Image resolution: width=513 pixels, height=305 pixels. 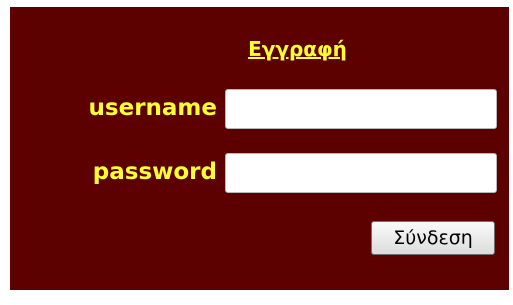 What do you see at coordinates (433, 238) in the screenshot?
I see `login-button: Σύνδεση` at bounding box center [433, 238].